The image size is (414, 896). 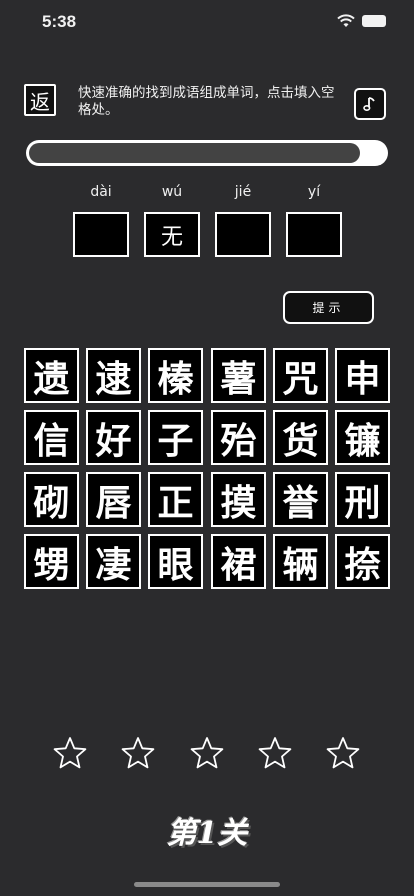 What do you see at coordinates (175, 375) in the screenshot?
I see `character-tile: 榛` at bounding box center [175, 375].